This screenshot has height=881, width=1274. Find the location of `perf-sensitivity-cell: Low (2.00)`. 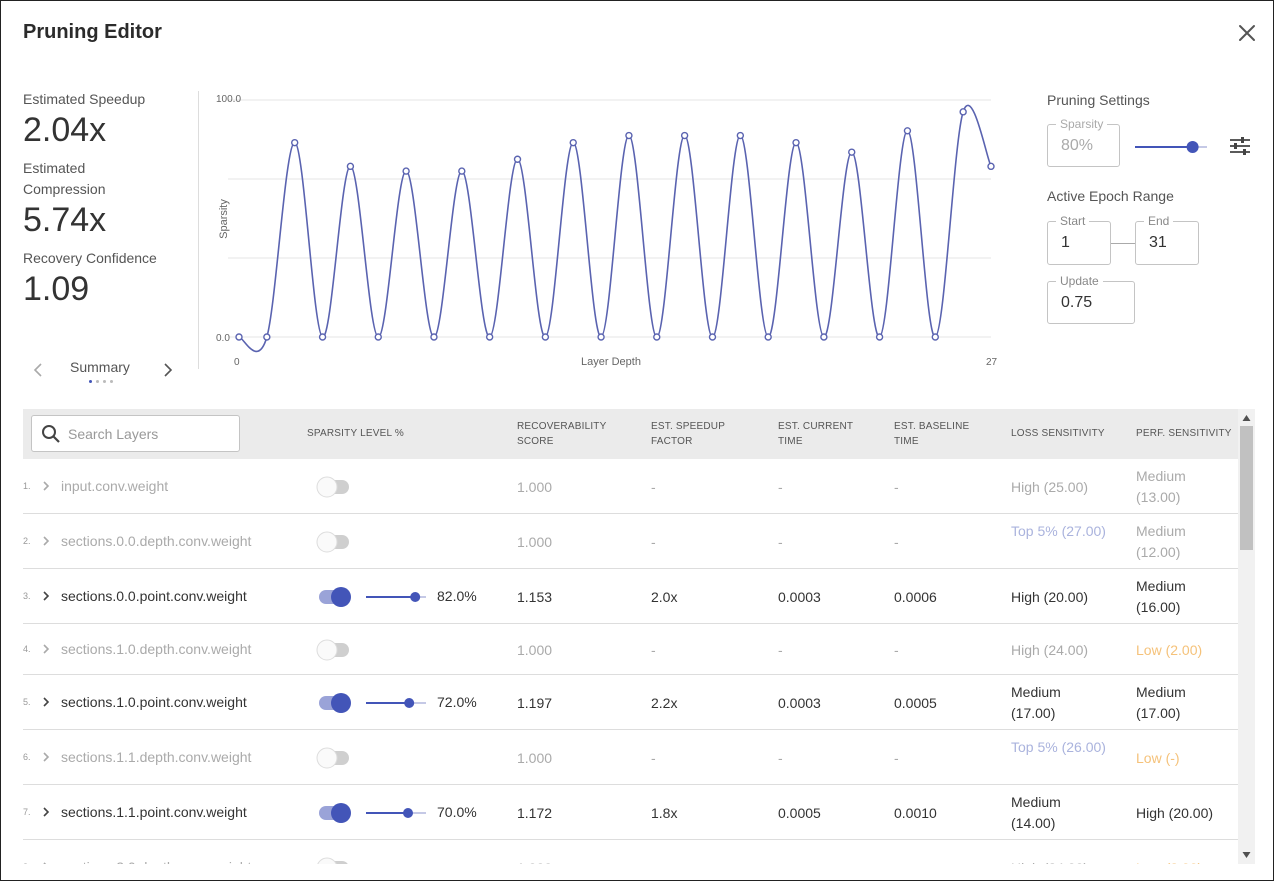

perf-sensitivity-cell: Low (2.00) is located at coordinates (1181, 861).